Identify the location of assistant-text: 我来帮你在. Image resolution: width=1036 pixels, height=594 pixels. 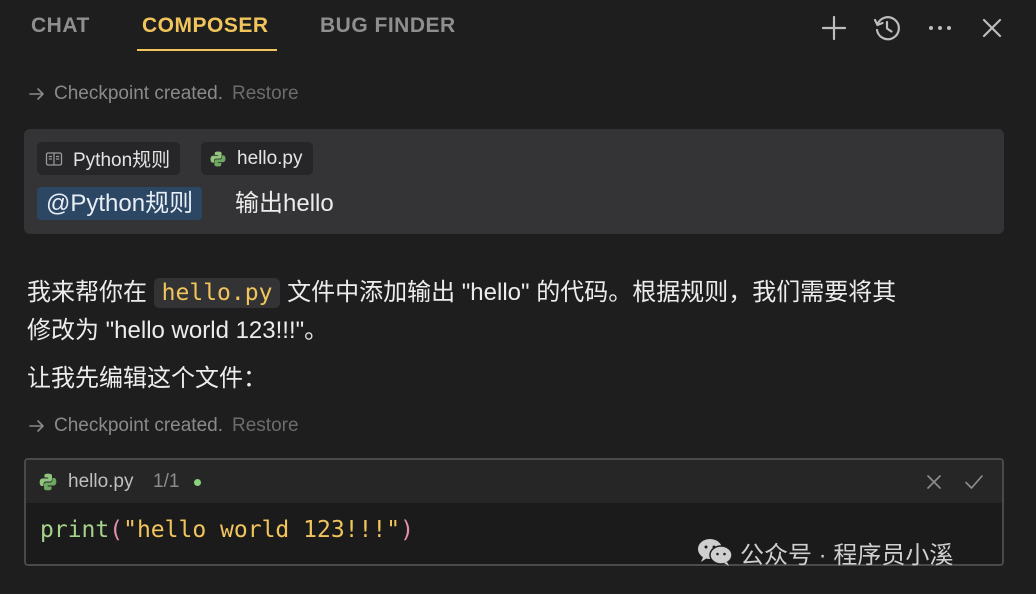
(87, 292).